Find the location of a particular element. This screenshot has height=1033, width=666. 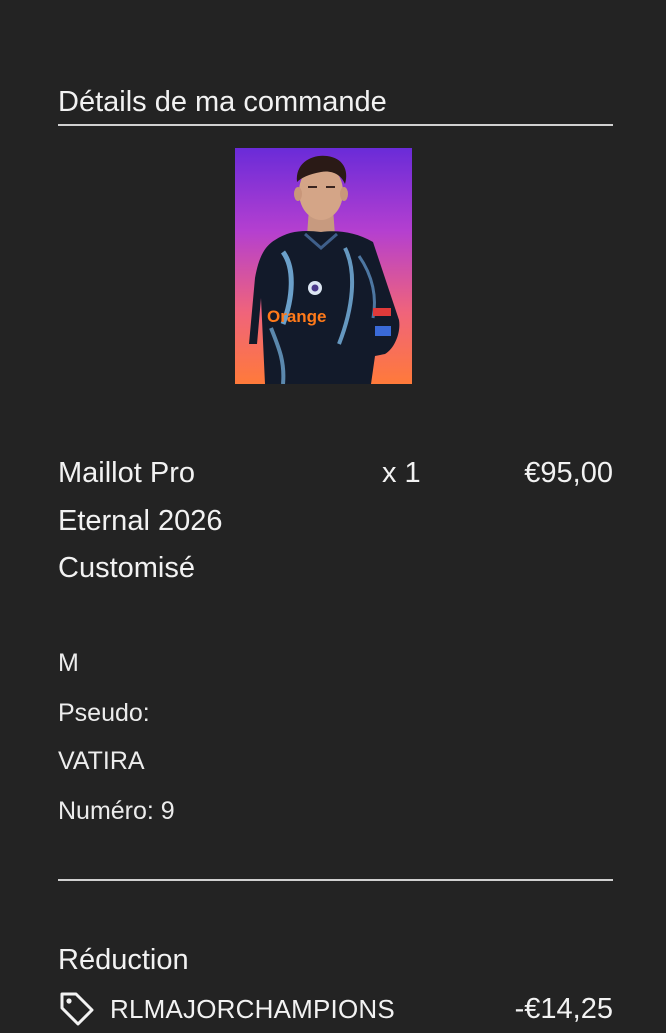

coupon-code: RLMAJORCHAMPIONS is located at coordinates (252, 1009).